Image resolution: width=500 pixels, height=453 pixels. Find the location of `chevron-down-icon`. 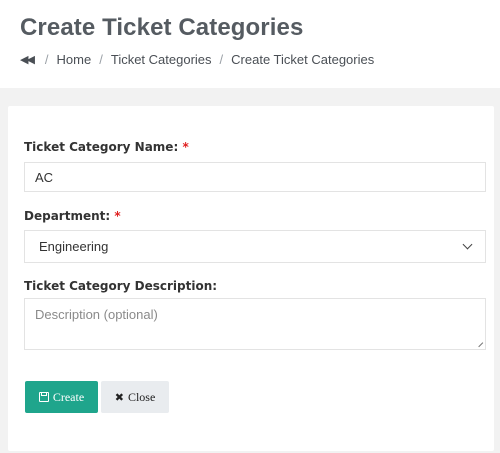

chevron-down-icon is located at coordinates (467, 244).